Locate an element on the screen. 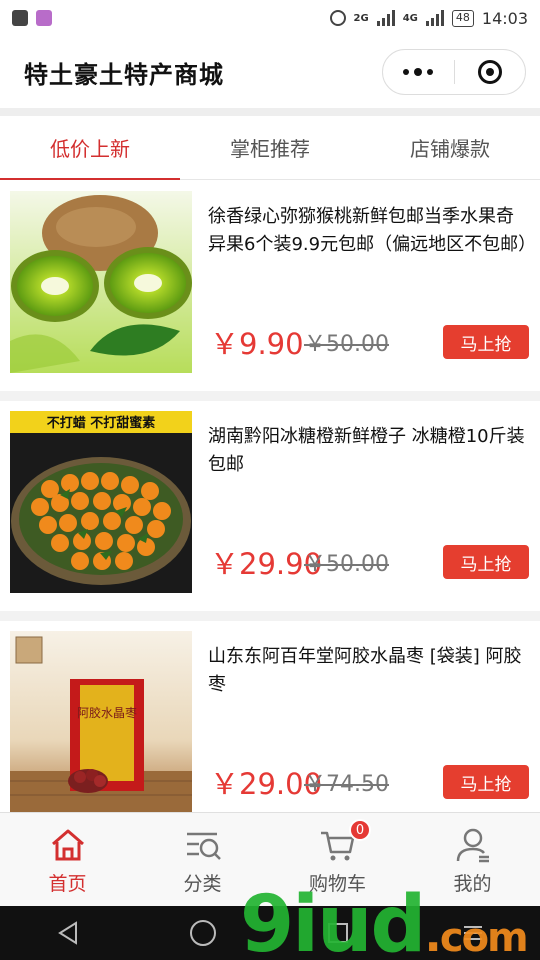 The height and width of the screenshot is (960, 540). home-icon is located at coordinates (67, 845).